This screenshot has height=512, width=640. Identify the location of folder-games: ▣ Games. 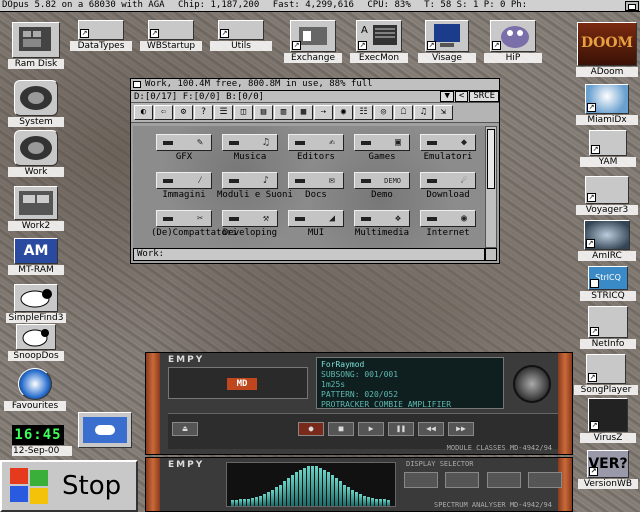
(382, 148).